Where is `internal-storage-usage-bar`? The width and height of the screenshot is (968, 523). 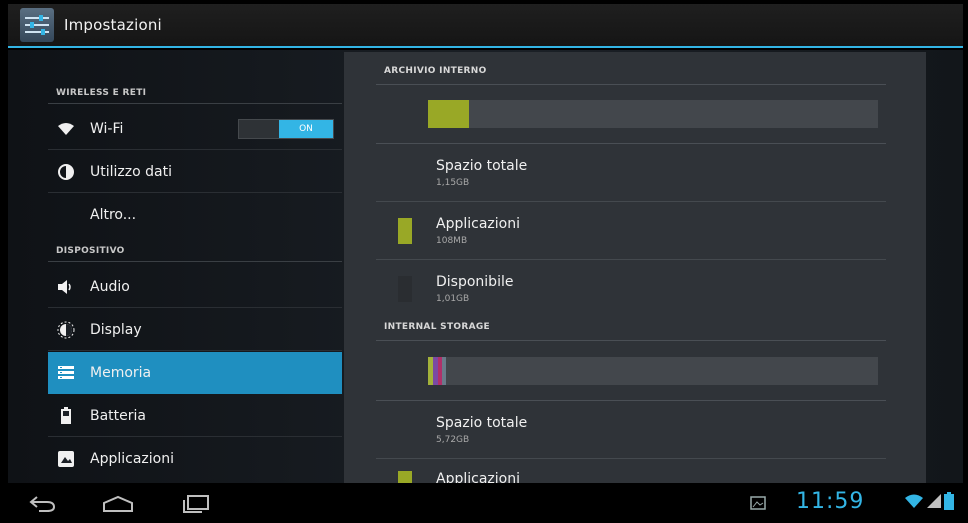 internal-storage-usage-bar is located at coordinates (653, 371).